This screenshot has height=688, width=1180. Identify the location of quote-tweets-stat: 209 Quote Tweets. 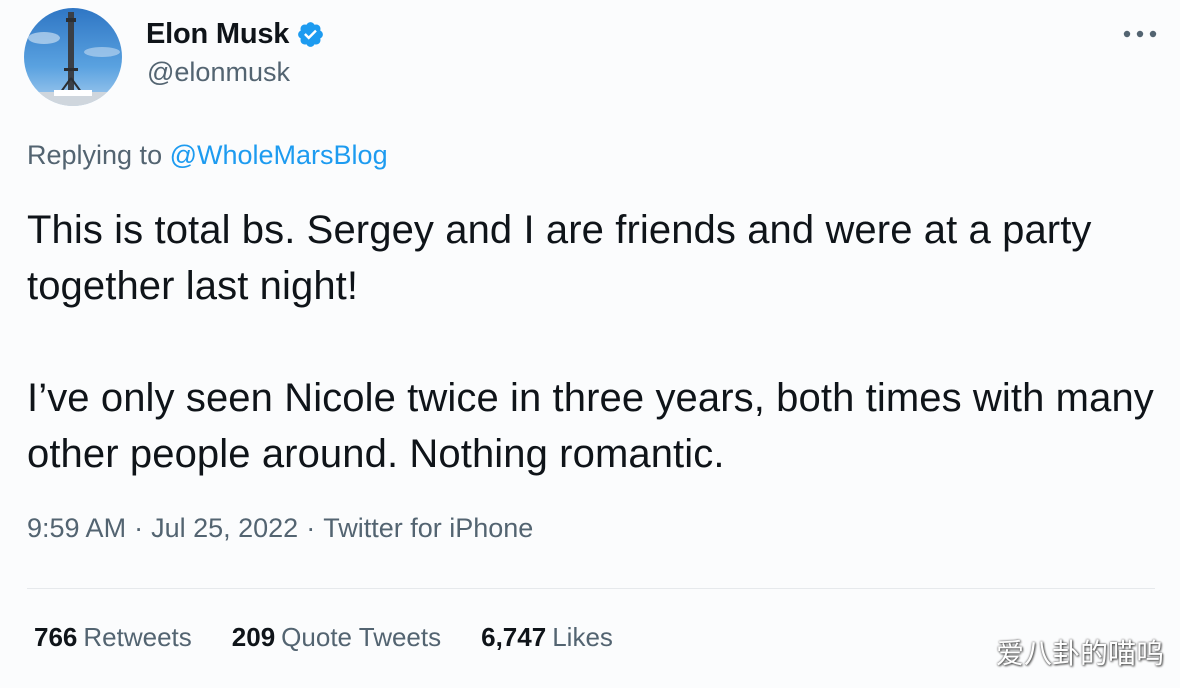
(336, 637).